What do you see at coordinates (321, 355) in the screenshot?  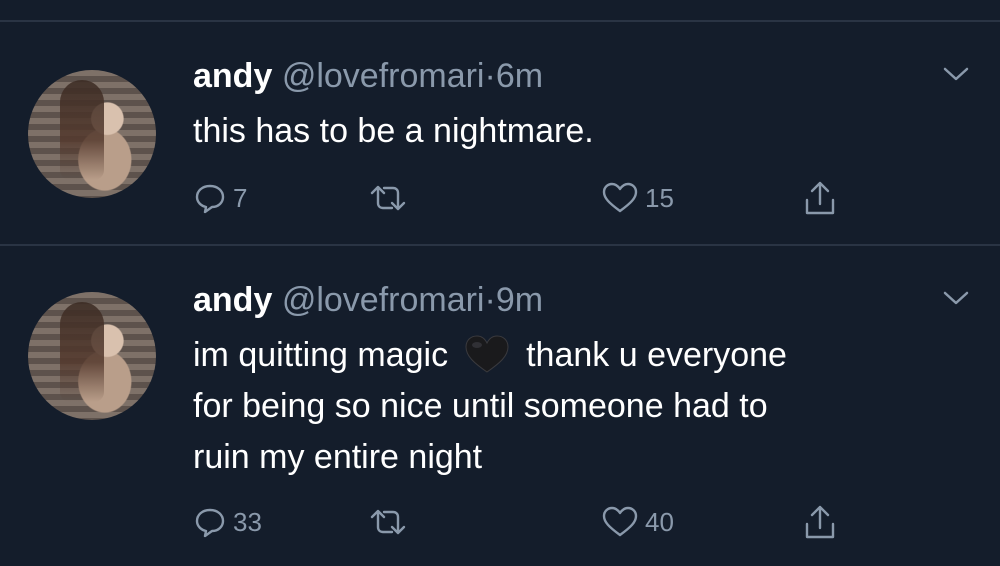 I see `tweet-text-segment: im quitting magic` at bounding box center [321, 355].